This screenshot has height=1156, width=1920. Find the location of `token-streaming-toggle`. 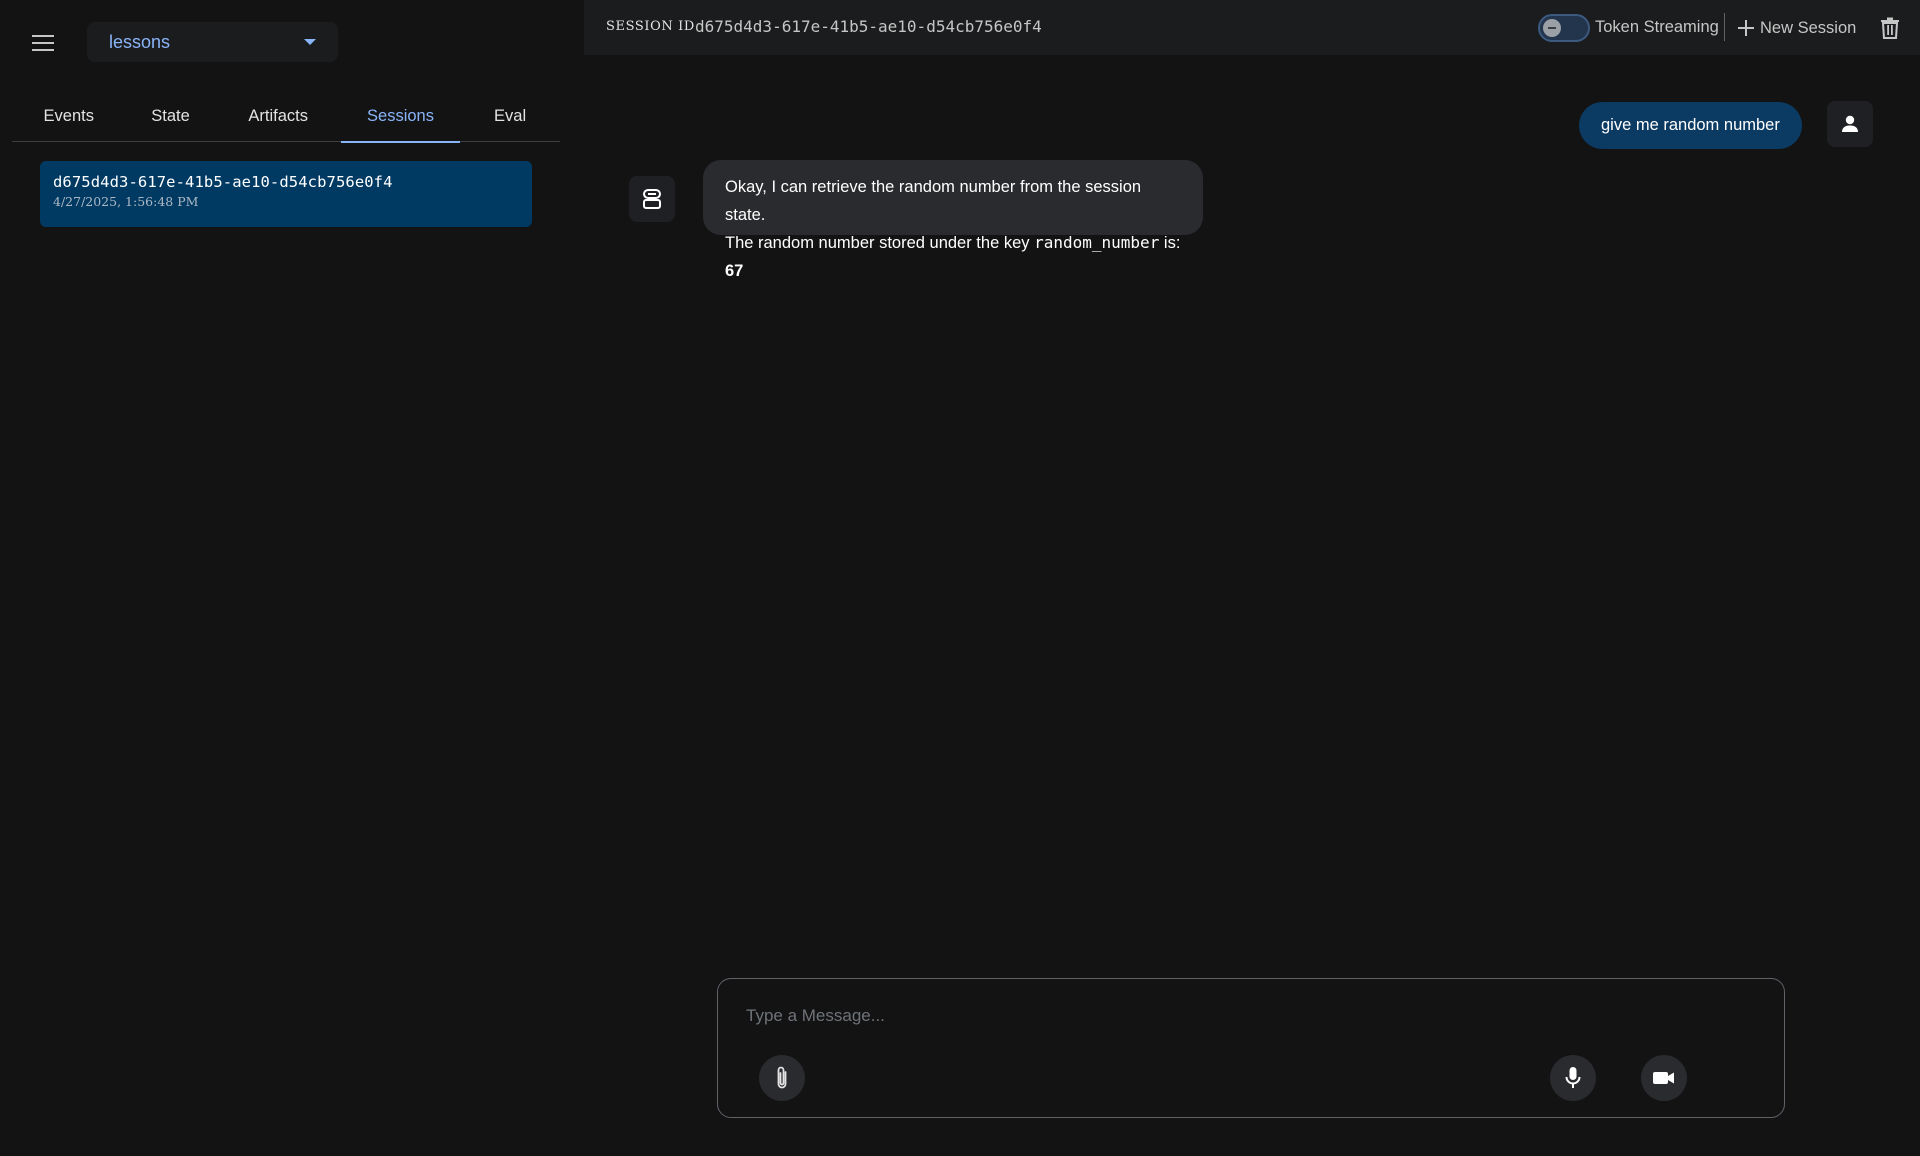

token-streaming-toggle is located at coordinates (1564, 28).